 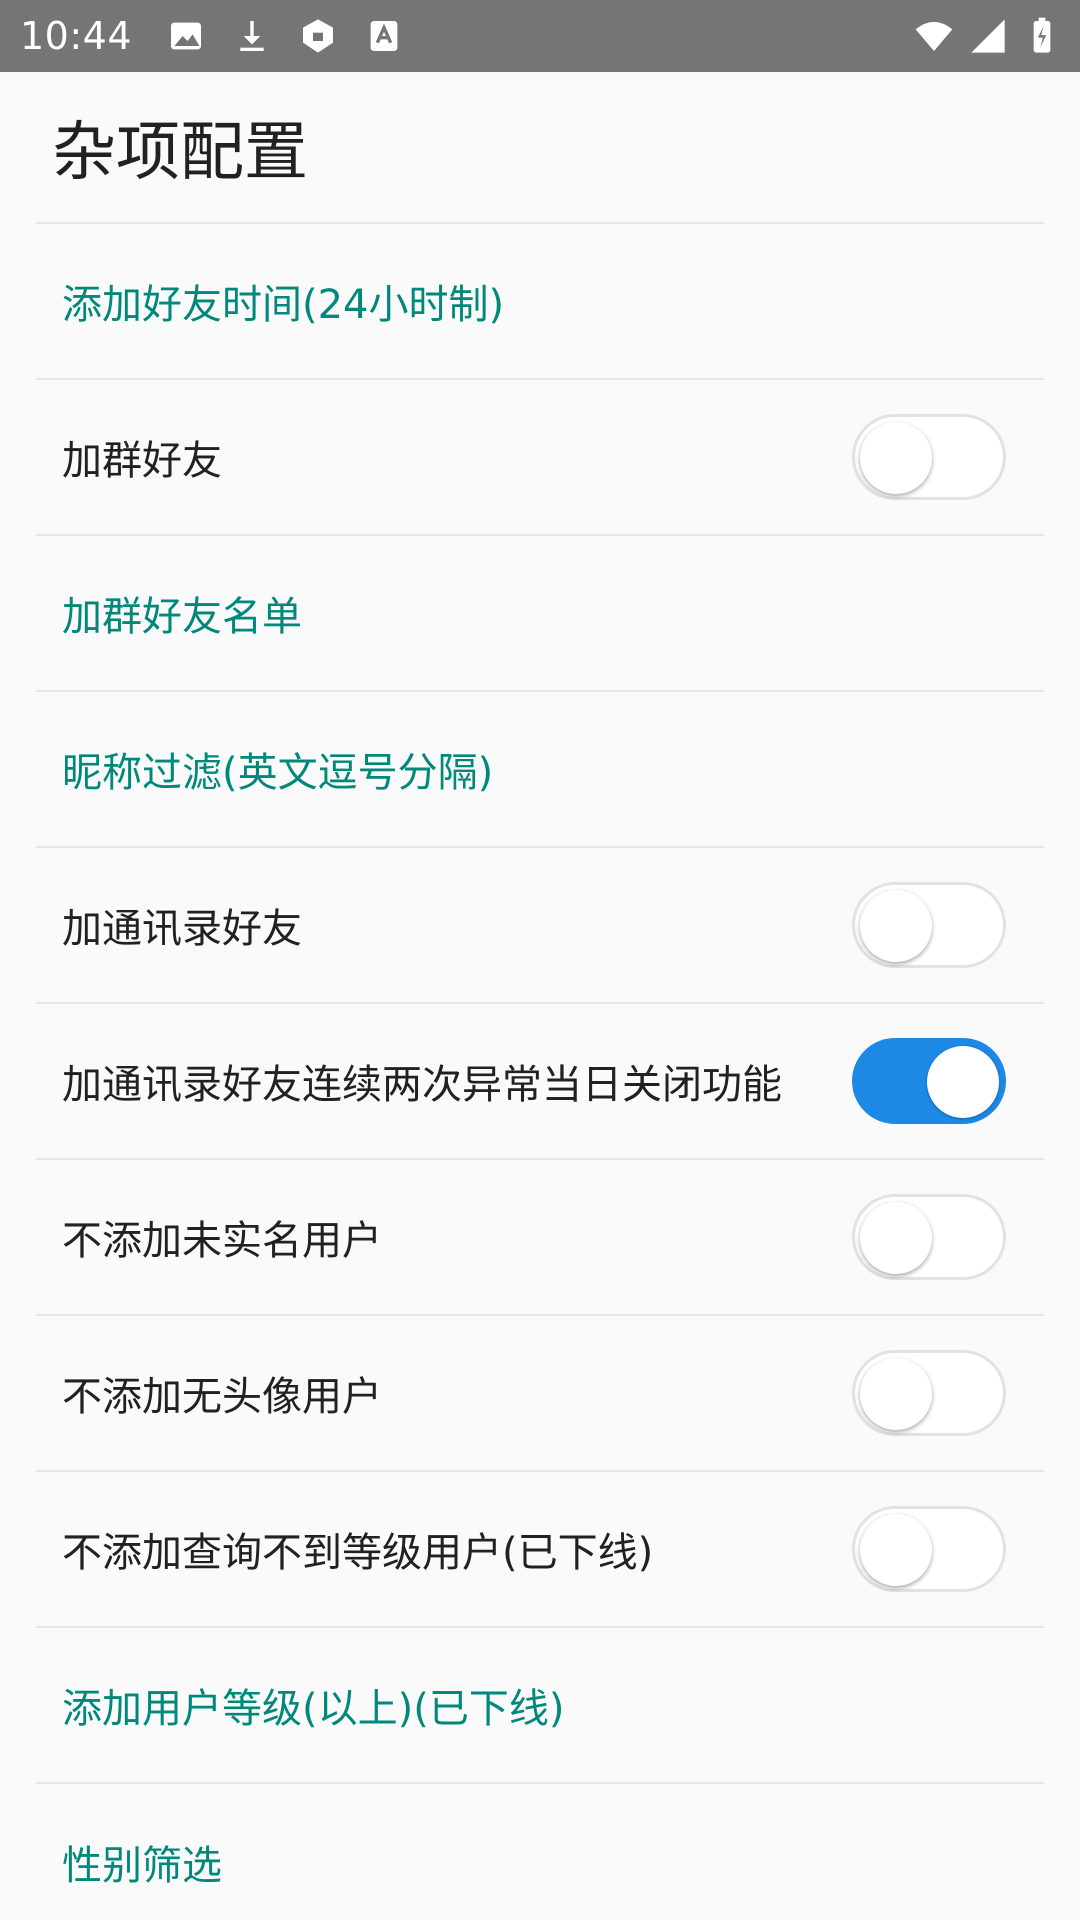 I want to click on setting-add-contact-friends: 加通讯录好友, so click(x=540, y=926).